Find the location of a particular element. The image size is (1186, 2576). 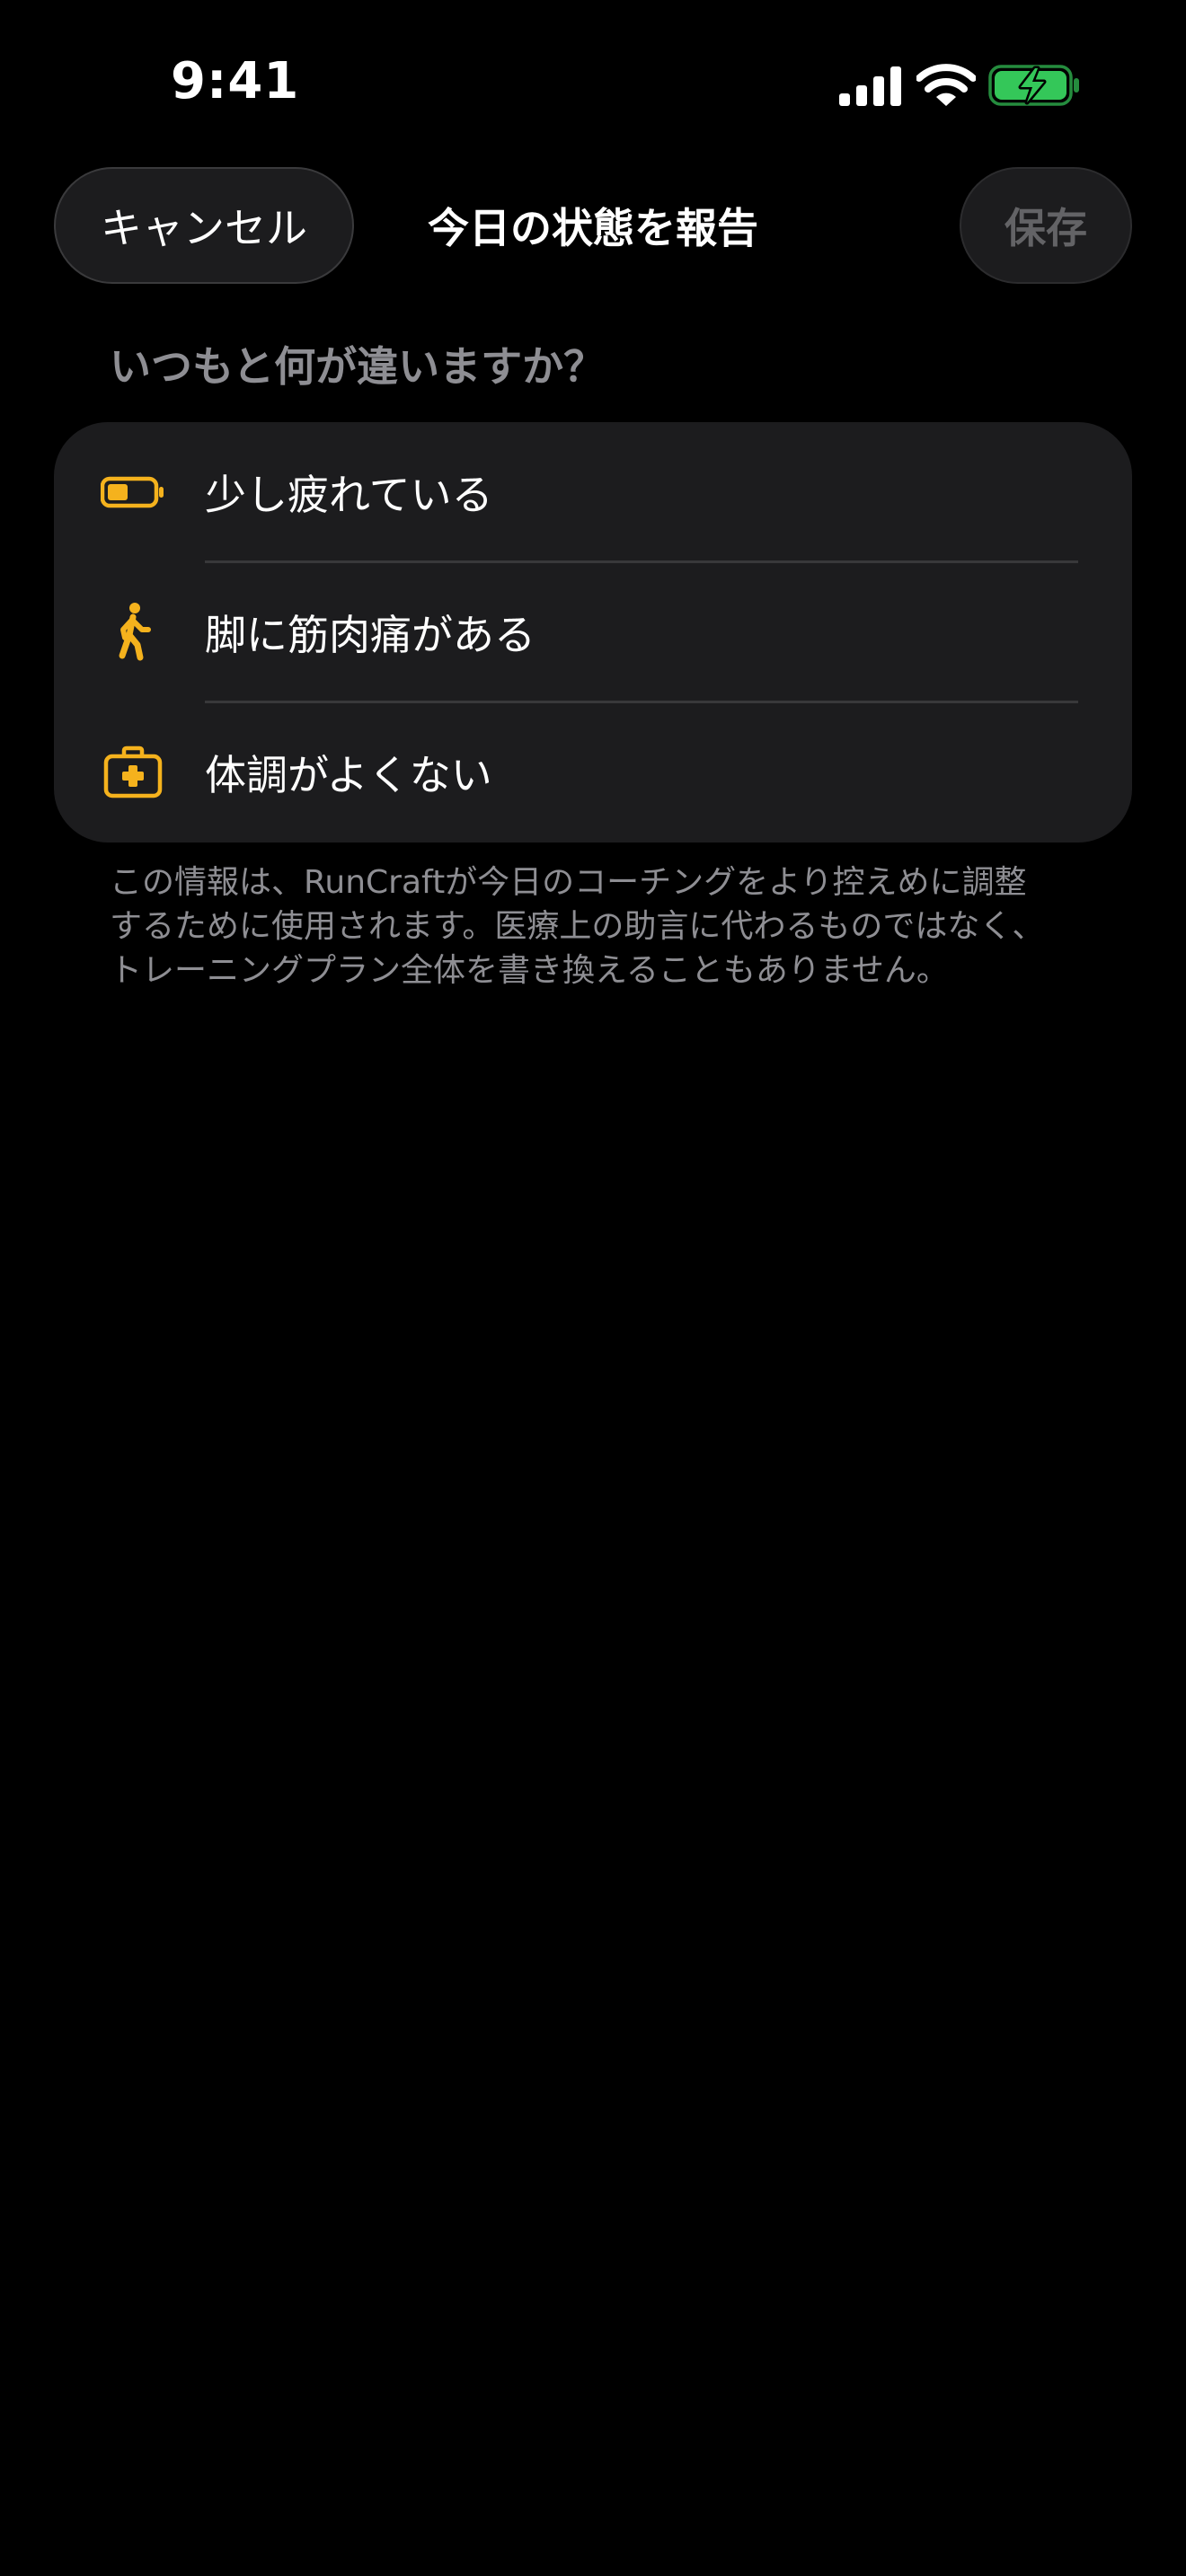

option-label: 少し疲れている is located at coordinates (349, 495).